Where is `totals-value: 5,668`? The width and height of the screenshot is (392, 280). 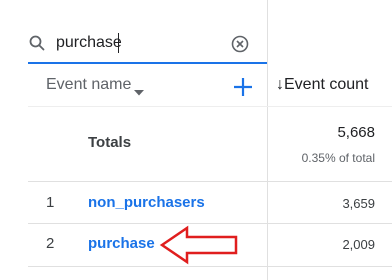
totals-value: 5,668 is located at coordinates (356, 132).